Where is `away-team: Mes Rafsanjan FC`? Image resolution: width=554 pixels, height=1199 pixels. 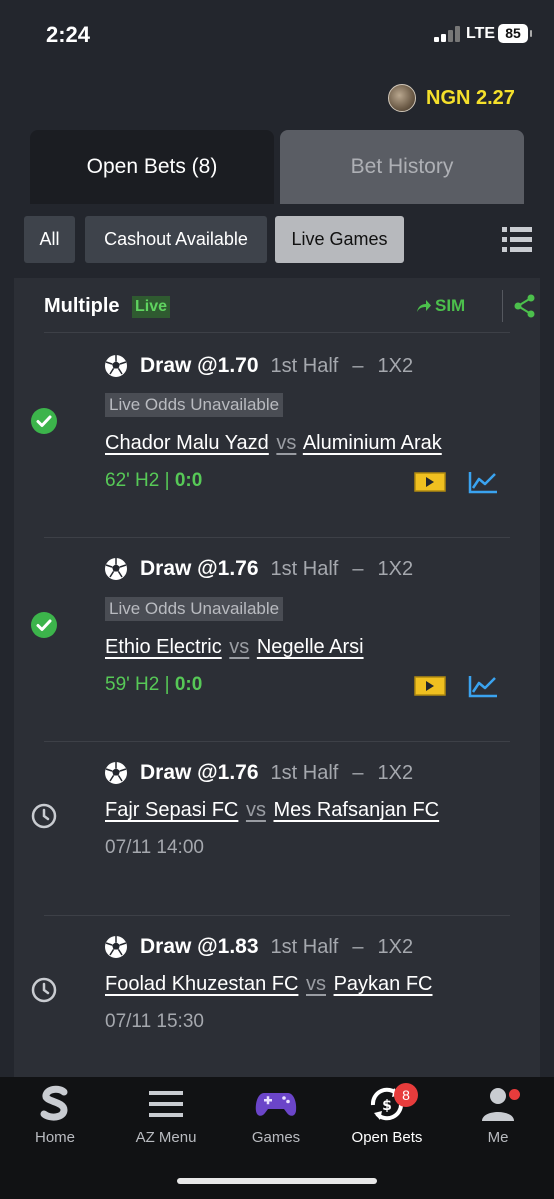
away-team: Mes Rafsanjan FC is located at coordinates (356, 810).